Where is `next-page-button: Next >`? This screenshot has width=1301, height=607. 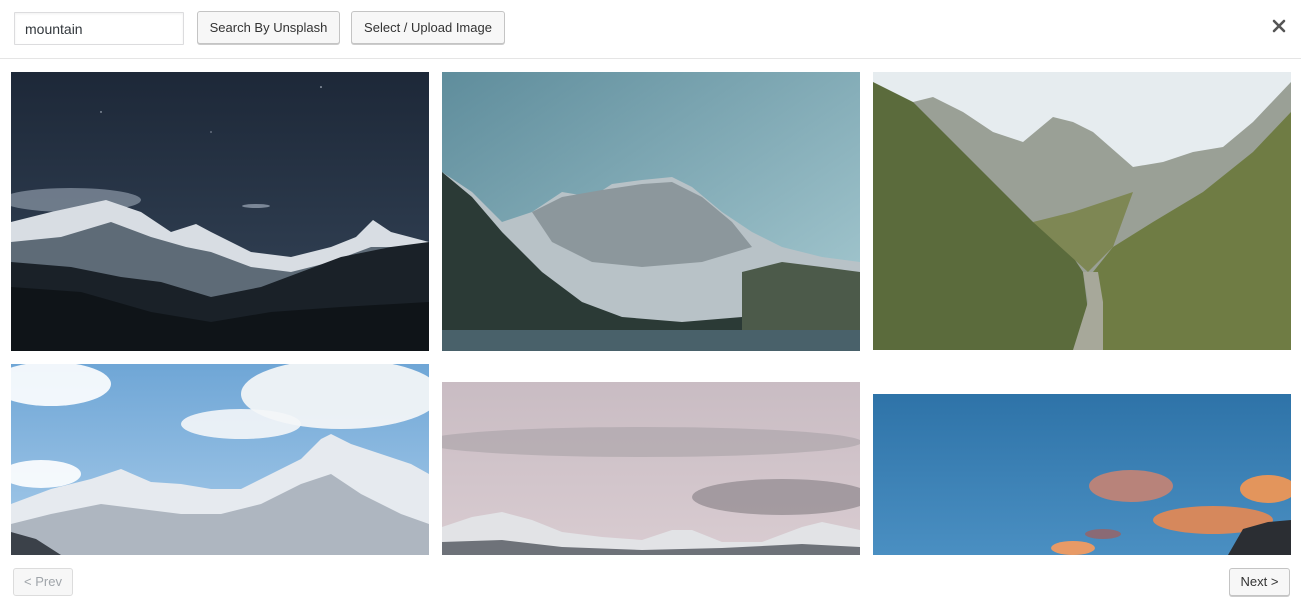
next-page-button: Next > is located at coordinates (1259, 582).